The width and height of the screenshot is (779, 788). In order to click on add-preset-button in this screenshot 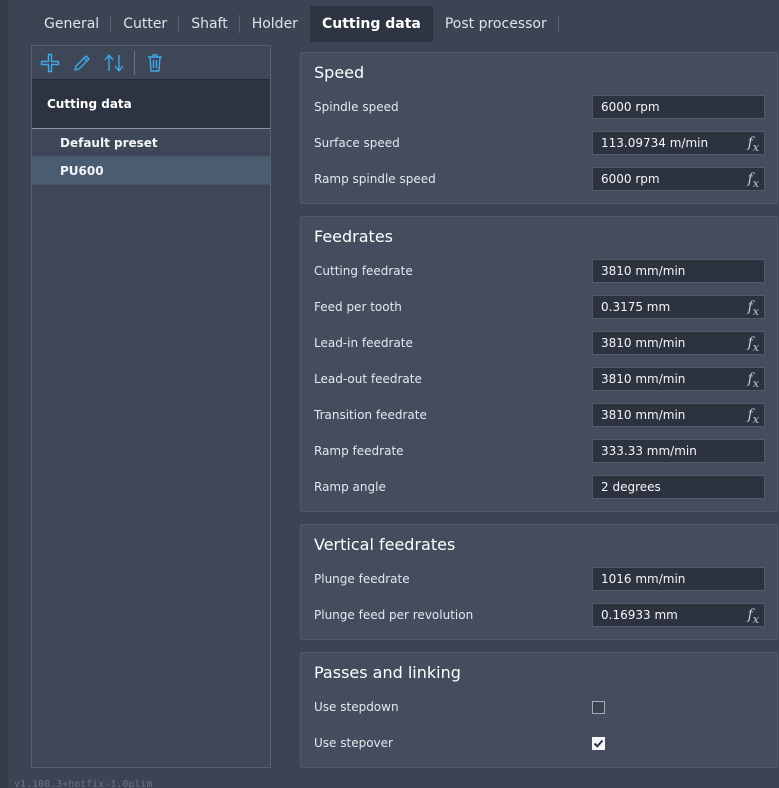, I will do `click(50, 63)`.